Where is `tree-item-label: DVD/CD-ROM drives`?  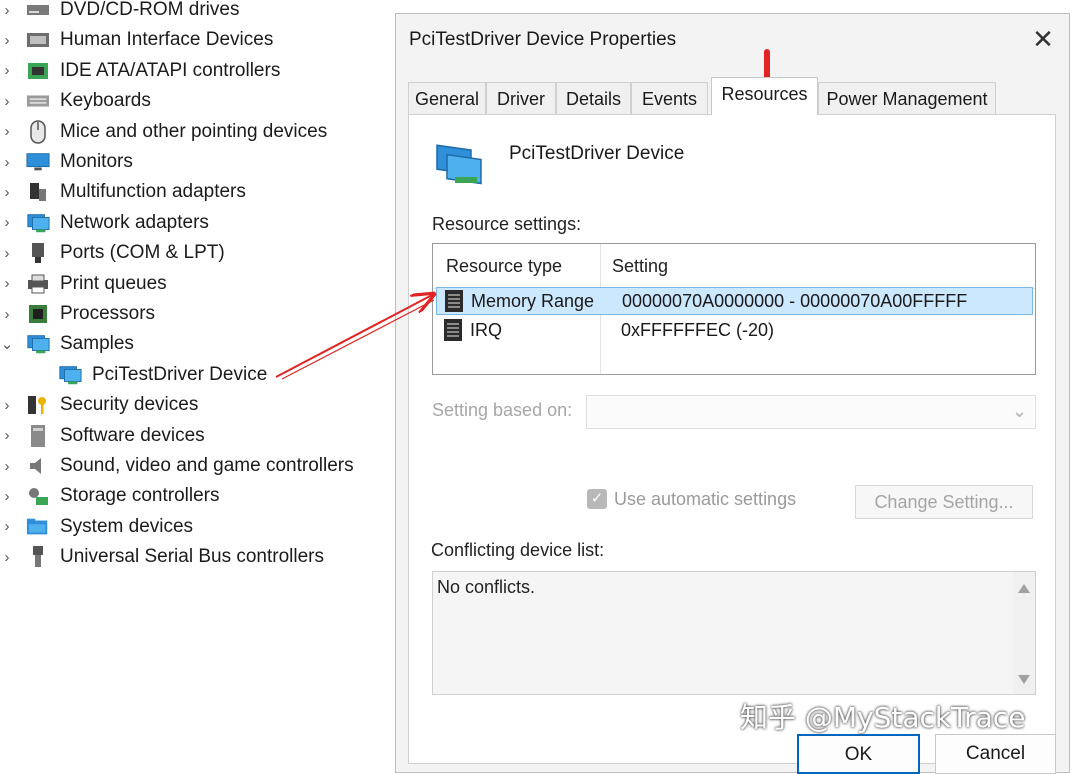
tree-item-label: DVD/CD-ROM drives is located at coordinates (150, 10).